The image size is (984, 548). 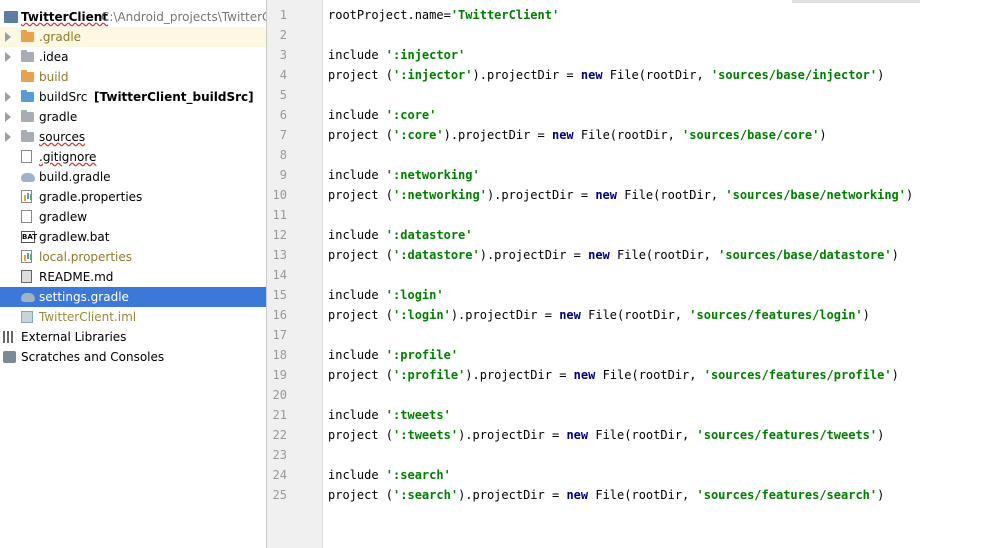 I want to click on tree-item: gradle, so click(x=133, y=117).